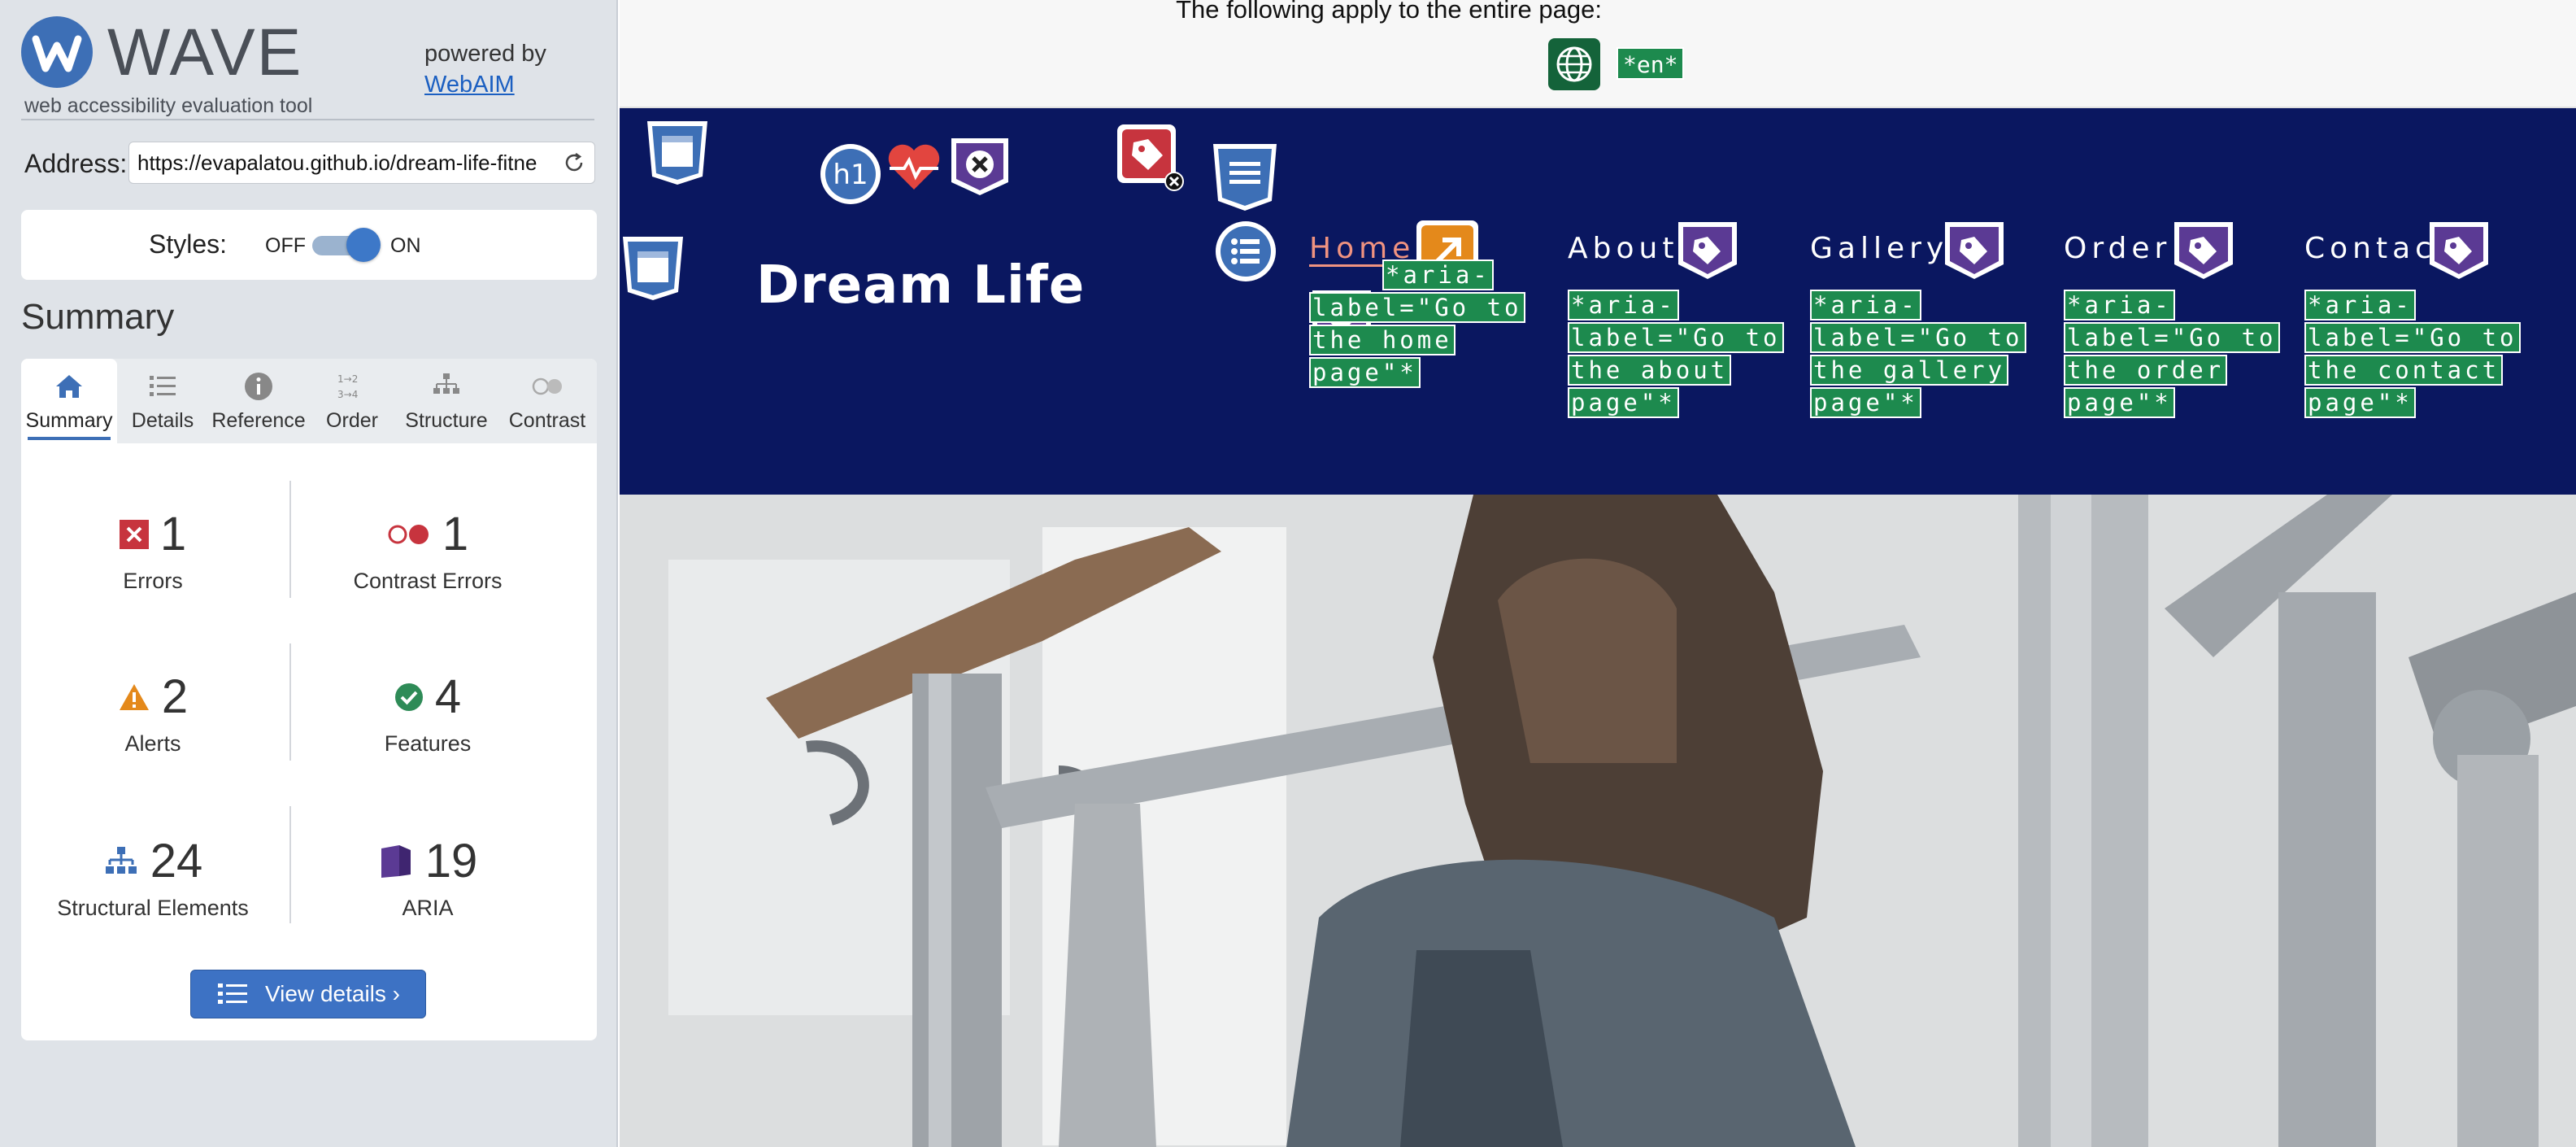 This screenshot has width=2576, height=1147. I want to click on unordered-list-icon, so click(1246, 251).